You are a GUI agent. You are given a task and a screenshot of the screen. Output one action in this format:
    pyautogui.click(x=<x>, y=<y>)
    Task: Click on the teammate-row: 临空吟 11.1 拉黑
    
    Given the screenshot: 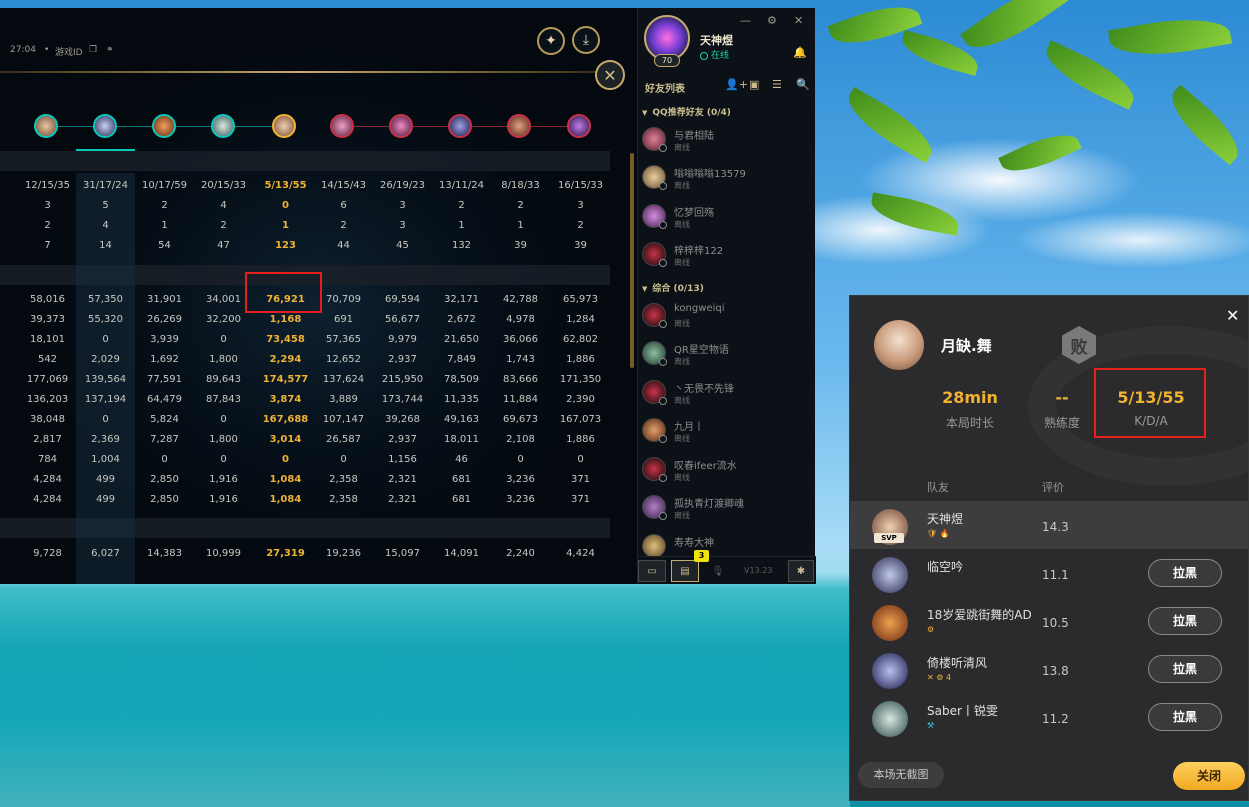 What is the action you would take?
    pyautogui.click(x=1049, y=573)
    